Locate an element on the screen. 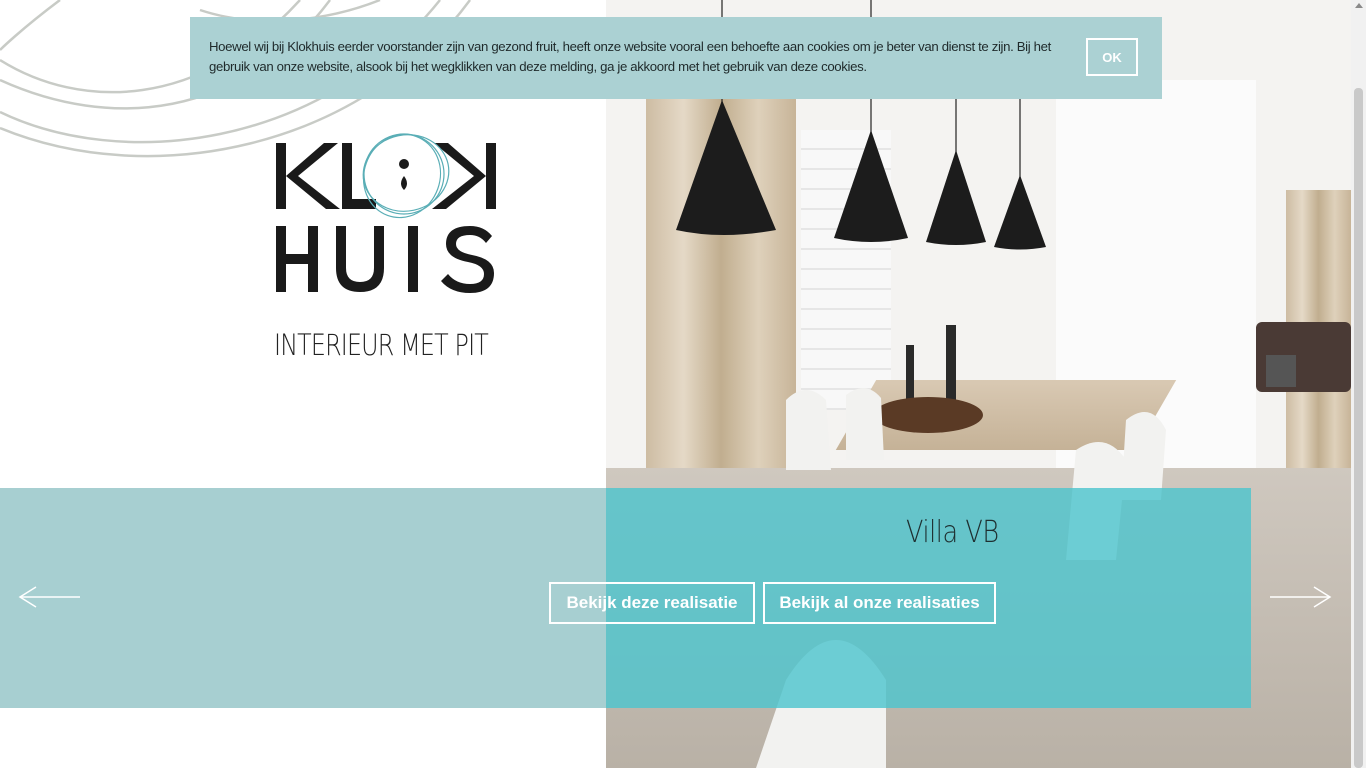  arrow-left-icon is located at coordinates (50, 597).